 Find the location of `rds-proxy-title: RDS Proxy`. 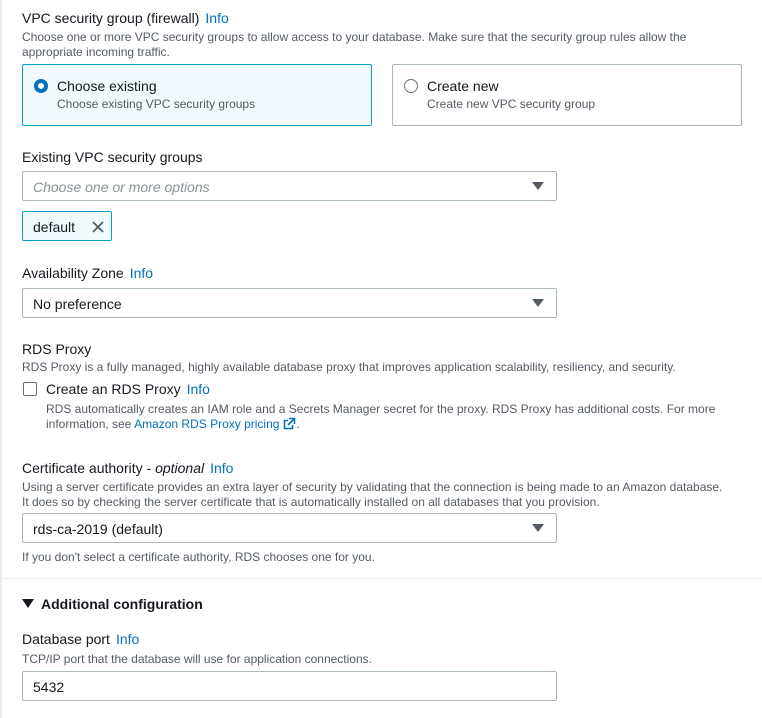

rds-proxy-title: RDS Proxy is located at coordinates (57, 349).